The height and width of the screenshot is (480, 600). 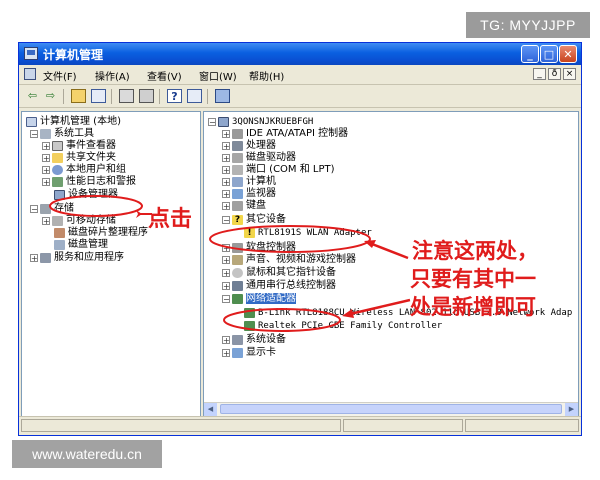 What do you see at coordinates (475, 250) in the screenshot?
I see `annotation-note-line1: 注意这两处，` at bounding box center [475, 250].